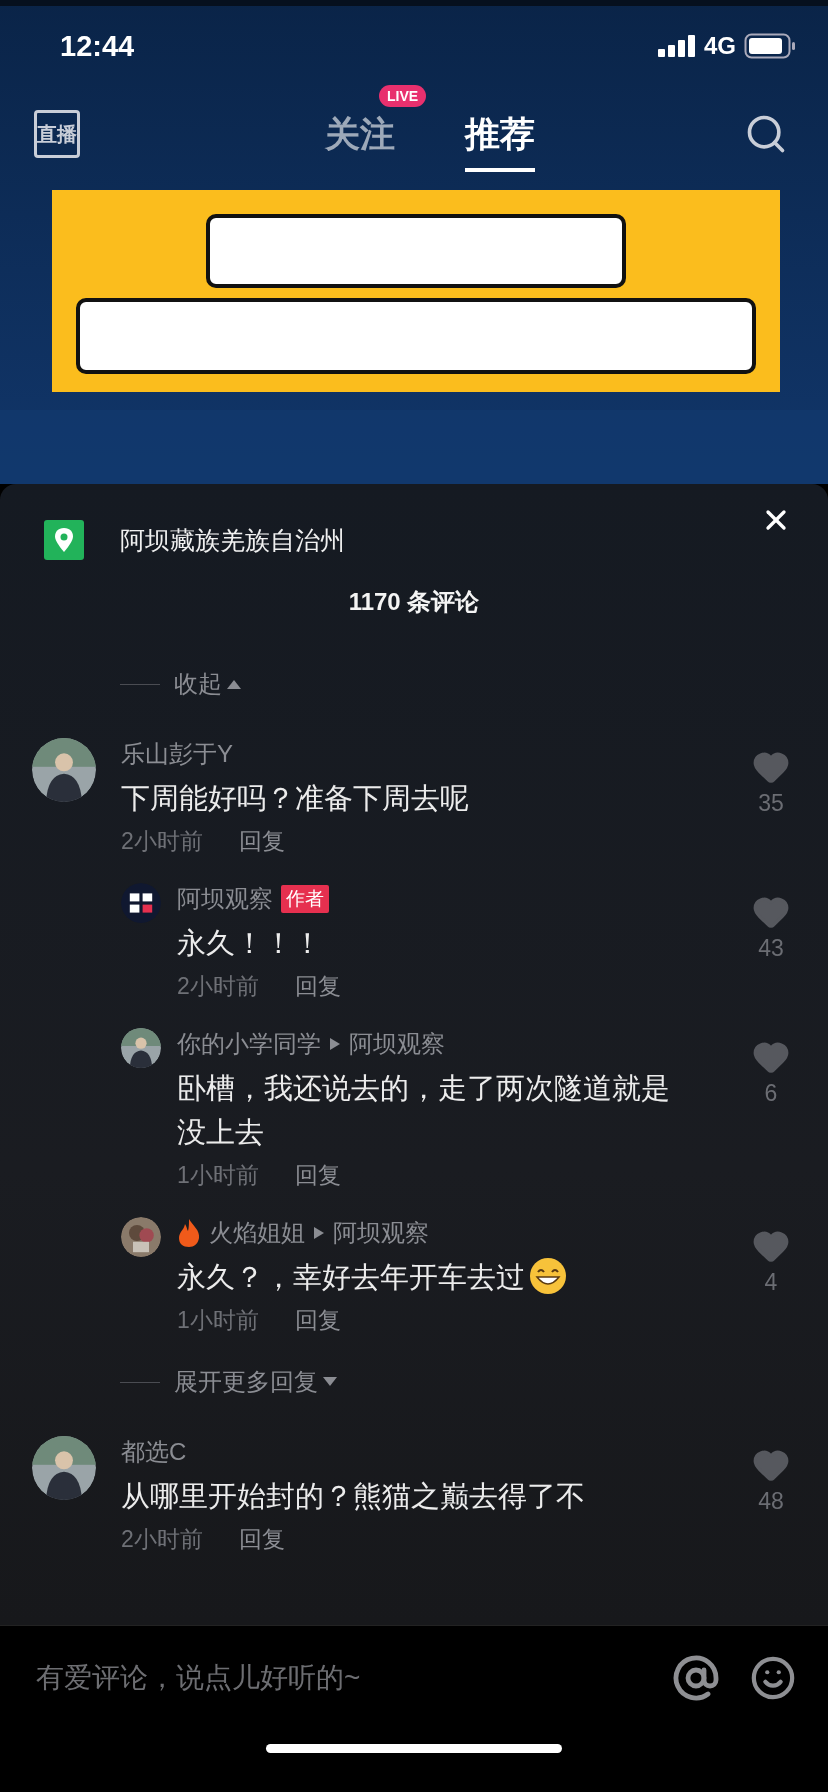  What do you see at coordinates (249, 1044) in the screenshot?
I see `username: 你的小学同学` at bounding box center [249, 1044].